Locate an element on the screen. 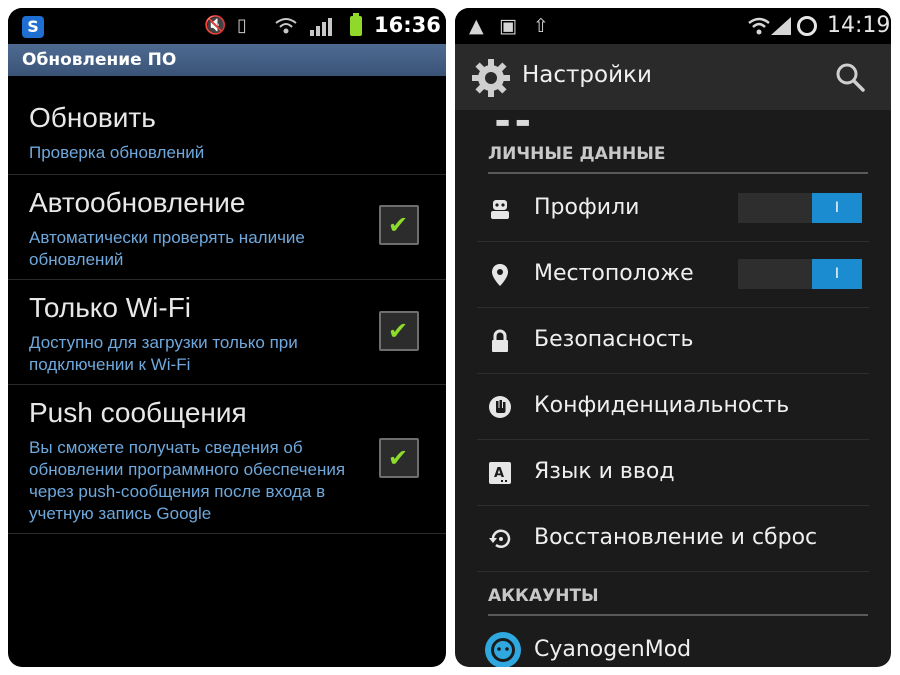 The image size is (900, 675). section-header-accounts: АККАУНТЫ is located at coordinates (678, 601).